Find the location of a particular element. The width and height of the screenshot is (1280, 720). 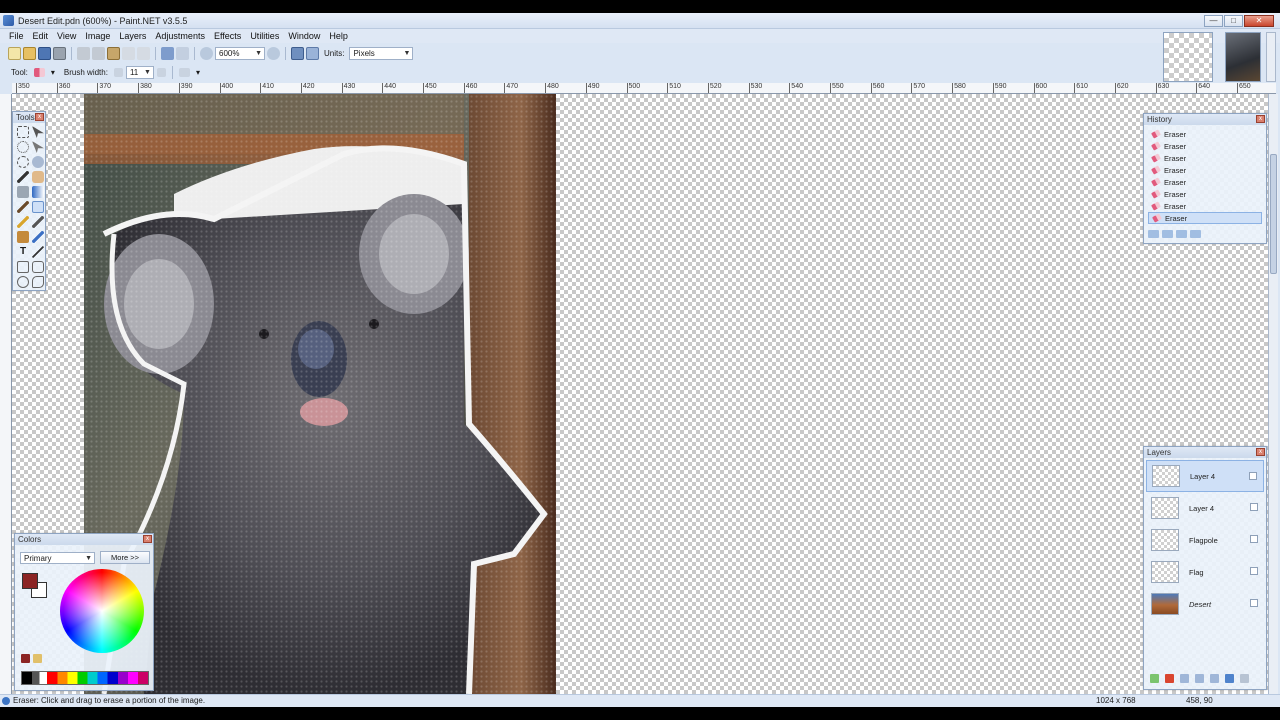

zoom-combo: 600% ▼ is located at coordinates (240, 53).